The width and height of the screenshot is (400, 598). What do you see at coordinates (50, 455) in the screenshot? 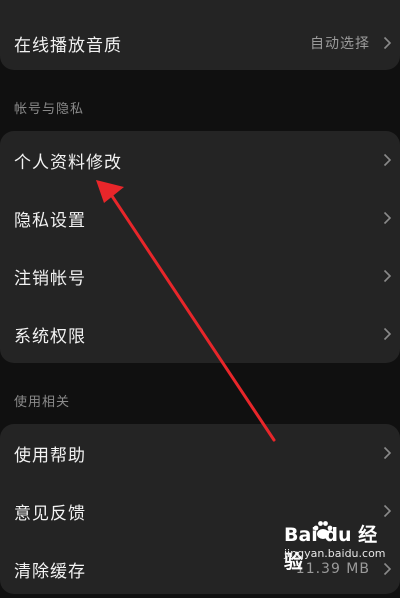
I see `row-label: 使用帮助` at bounding box center [50, 455].